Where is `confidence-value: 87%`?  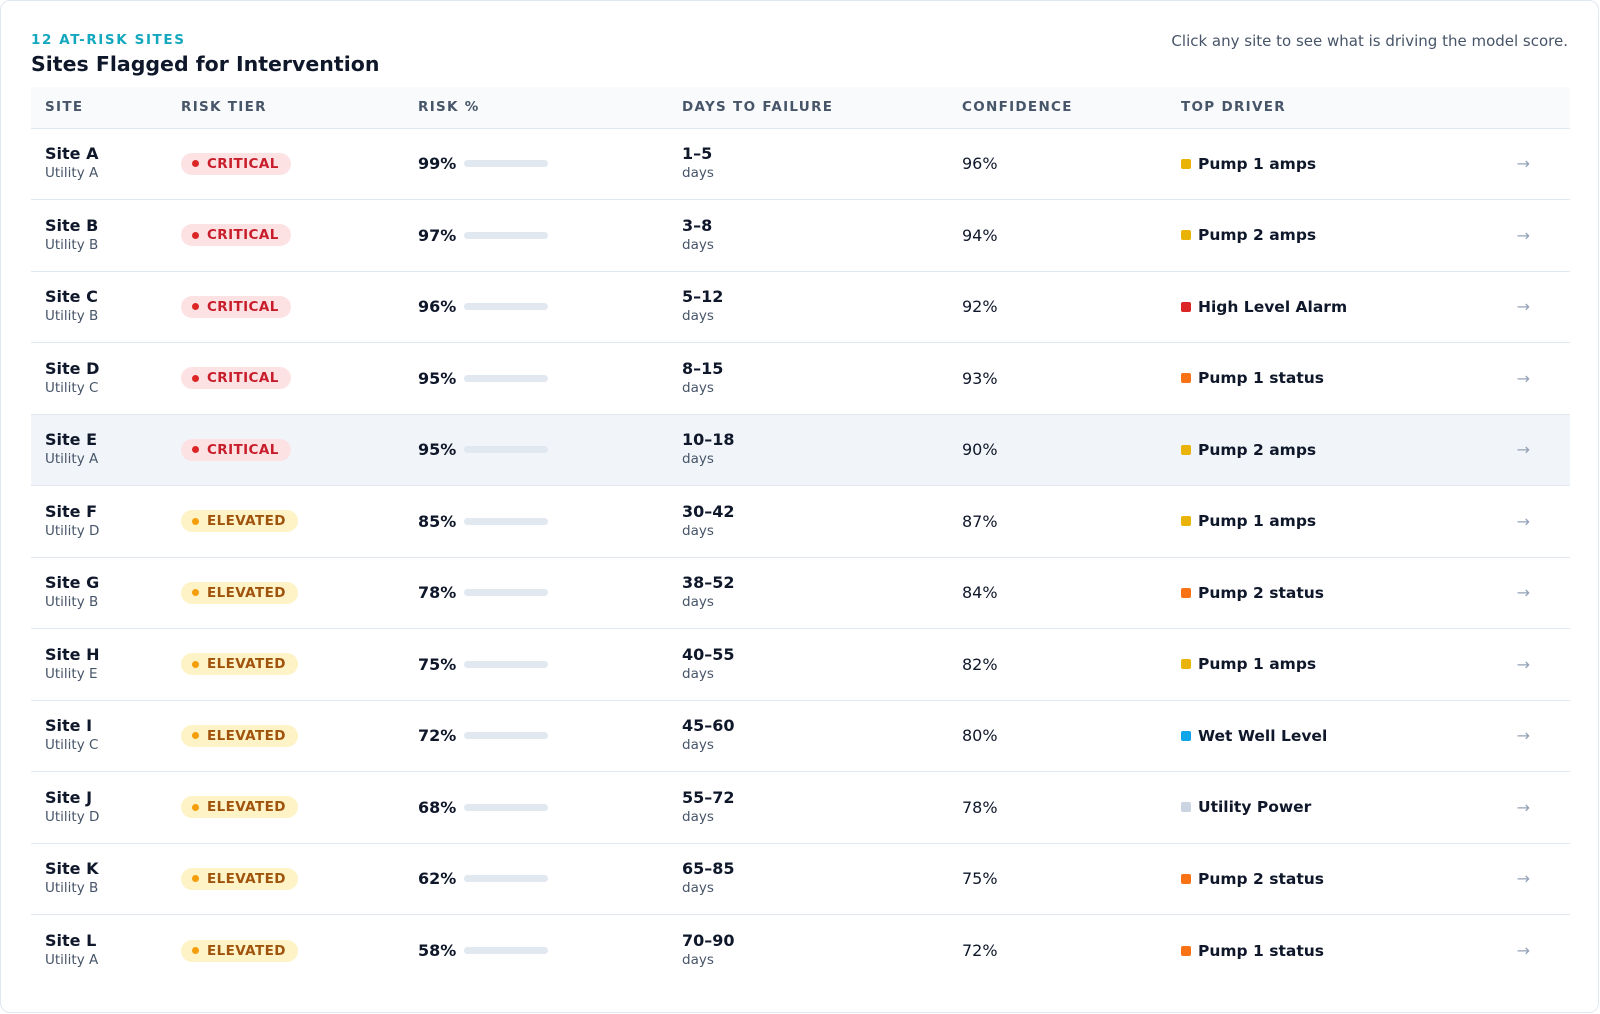 confidence-value: 87% is located at coordinates (980, 521).